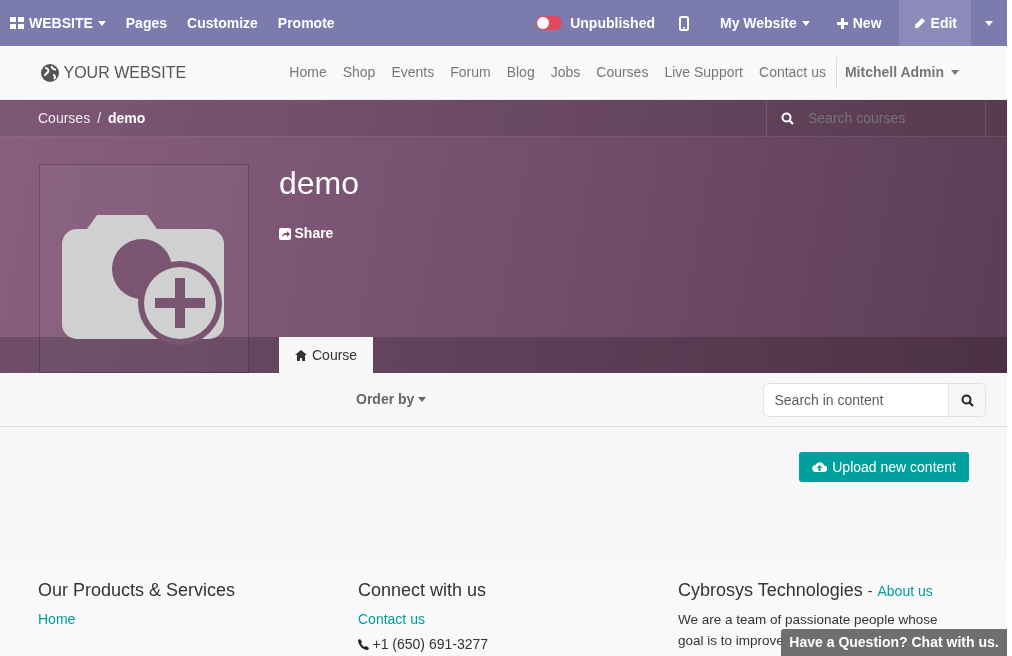 This screenshot has height=656, width=1012. What do you see at coordinates (285, 233) in the screenshot?
I see `share-icon` at bounding box center [285, 233].